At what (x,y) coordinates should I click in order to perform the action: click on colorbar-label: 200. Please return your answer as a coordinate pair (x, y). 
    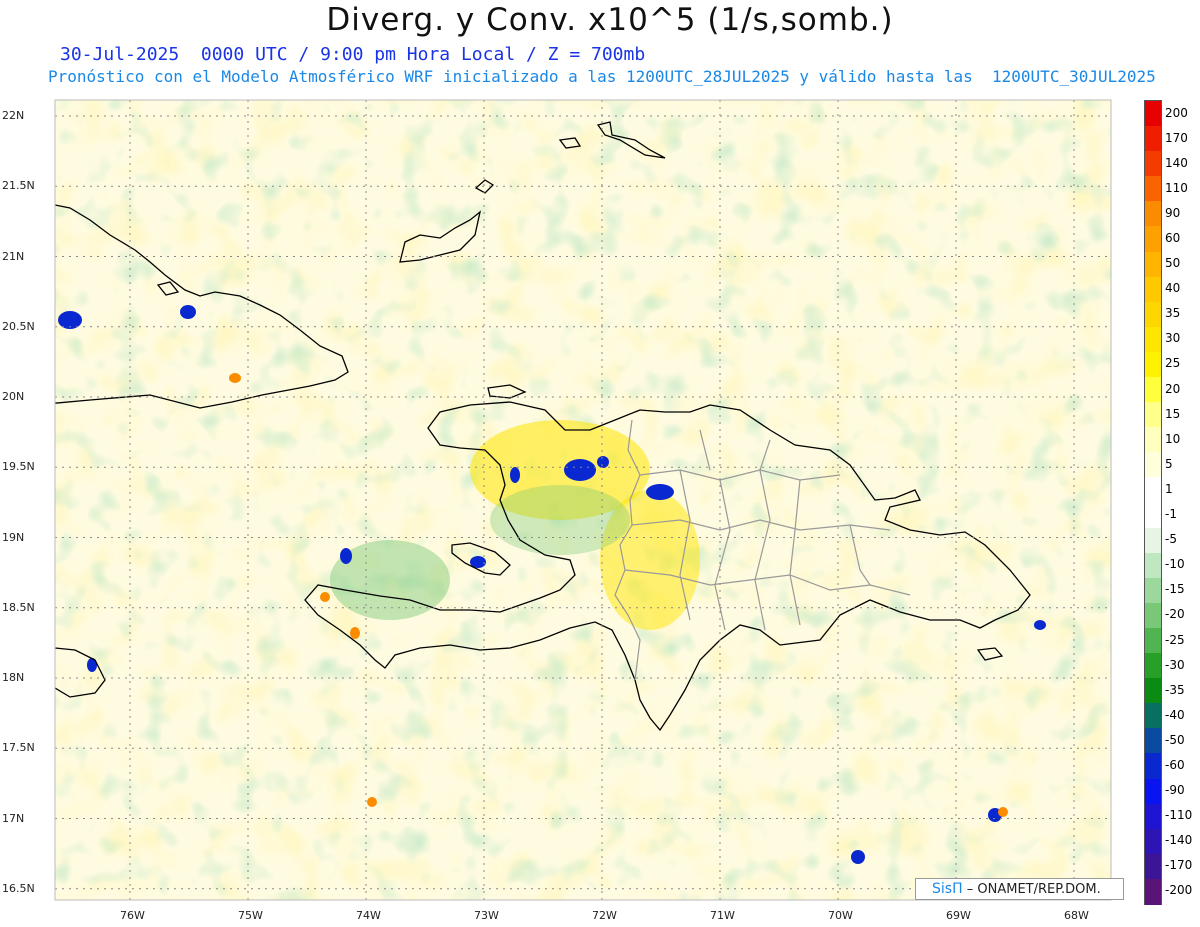
    Looking at the image, I should click on (1176, 112).